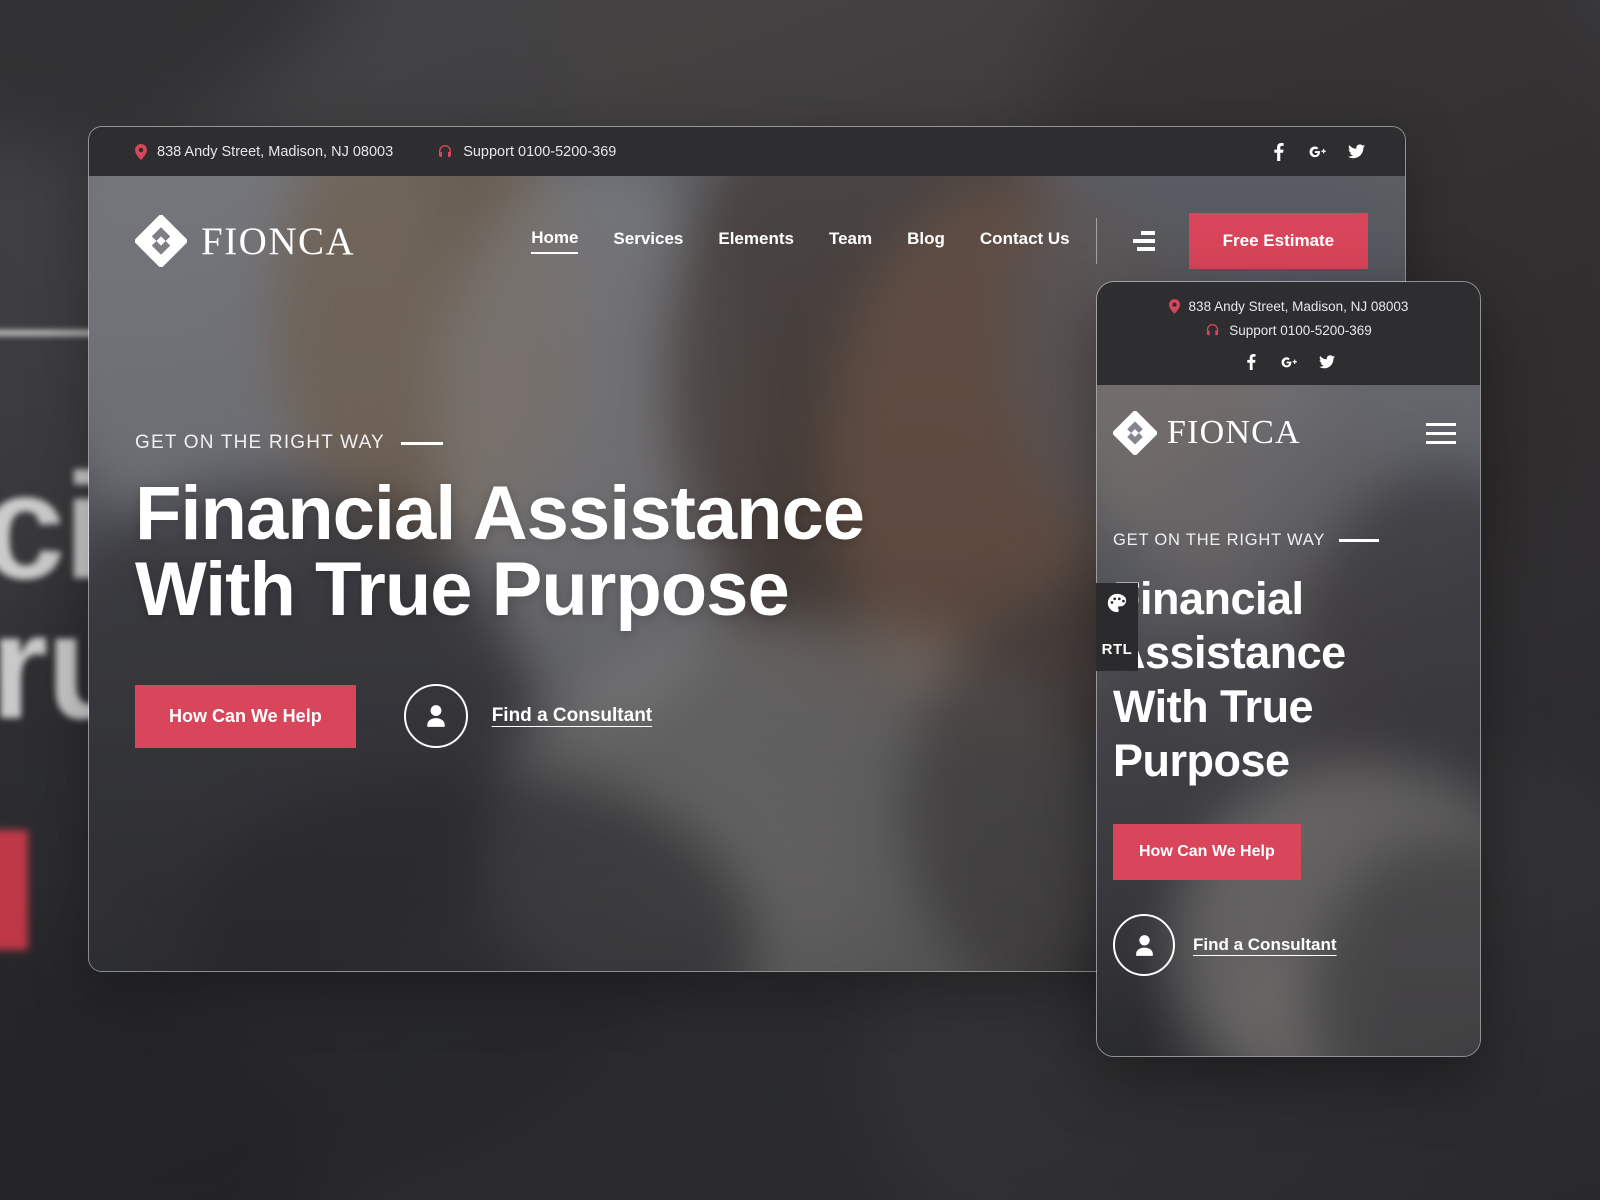 The height and width of the screenshot is (1200, 1600). I want to click on mobile-hero-eyebrow-dash, so click(1359, 540).